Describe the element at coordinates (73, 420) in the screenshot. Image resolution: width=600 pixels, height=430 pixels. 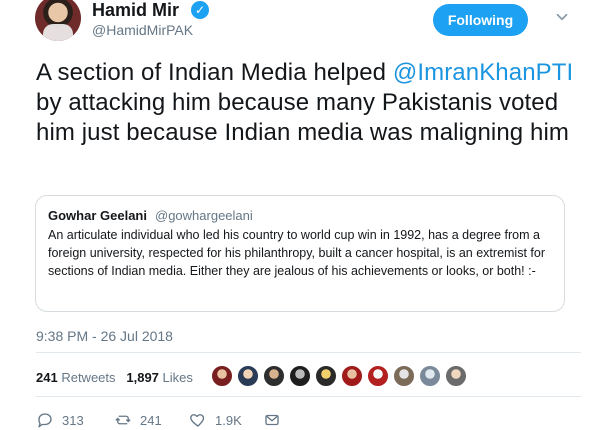
I see `reply-count: 313` at that location.